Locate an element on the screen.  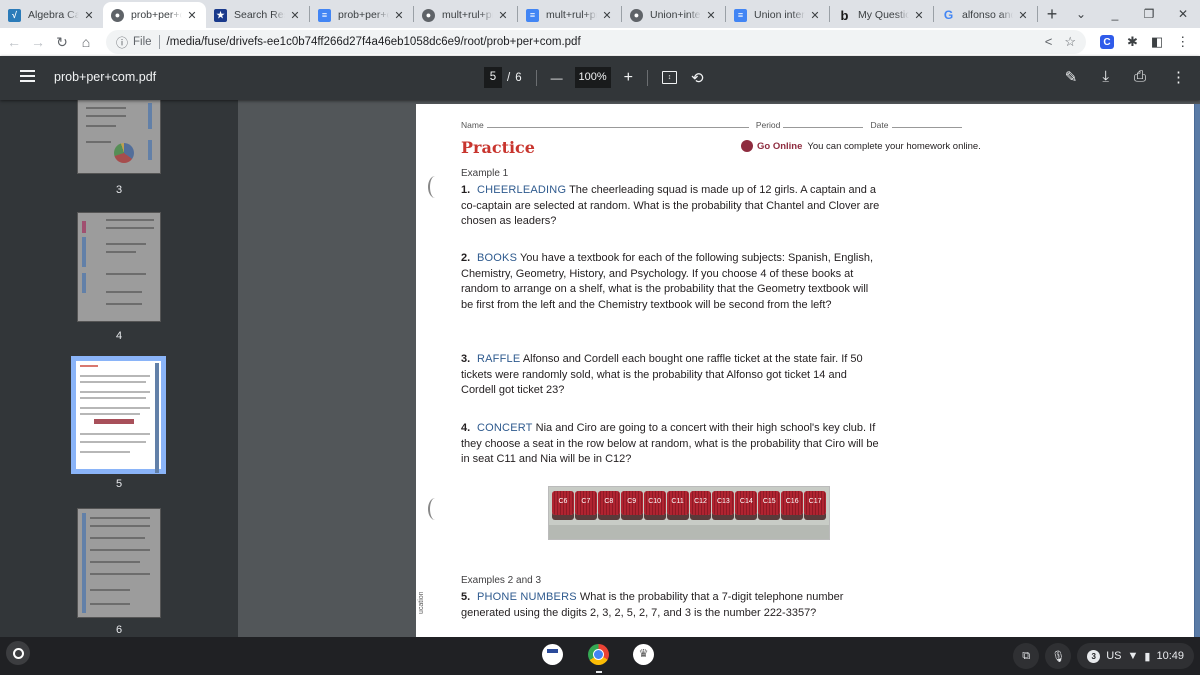
date-label: Date is located at coordinates (879, 125).